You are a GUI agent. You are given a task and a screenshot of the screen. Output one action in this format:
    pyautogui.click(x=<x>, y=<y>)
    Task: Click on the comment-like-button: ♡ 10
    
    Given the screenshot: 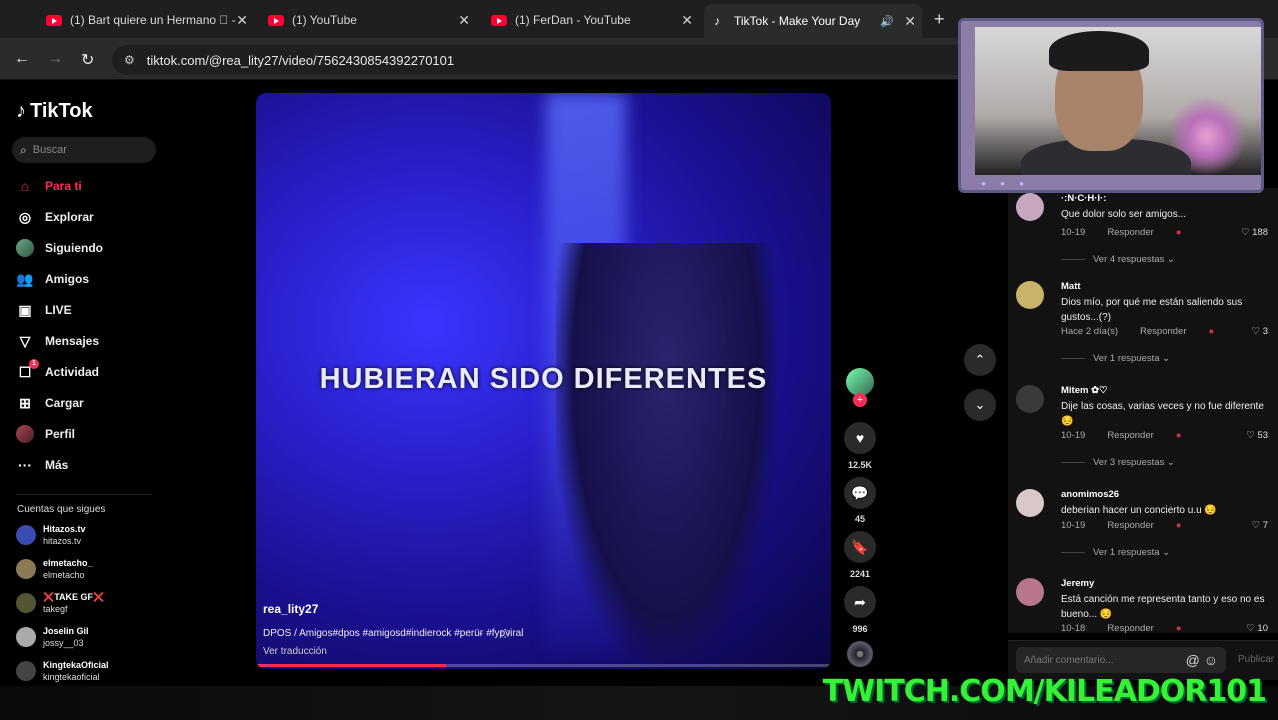 What is the action you would take?
    pyautogui.click(x=1257, y=628)
    